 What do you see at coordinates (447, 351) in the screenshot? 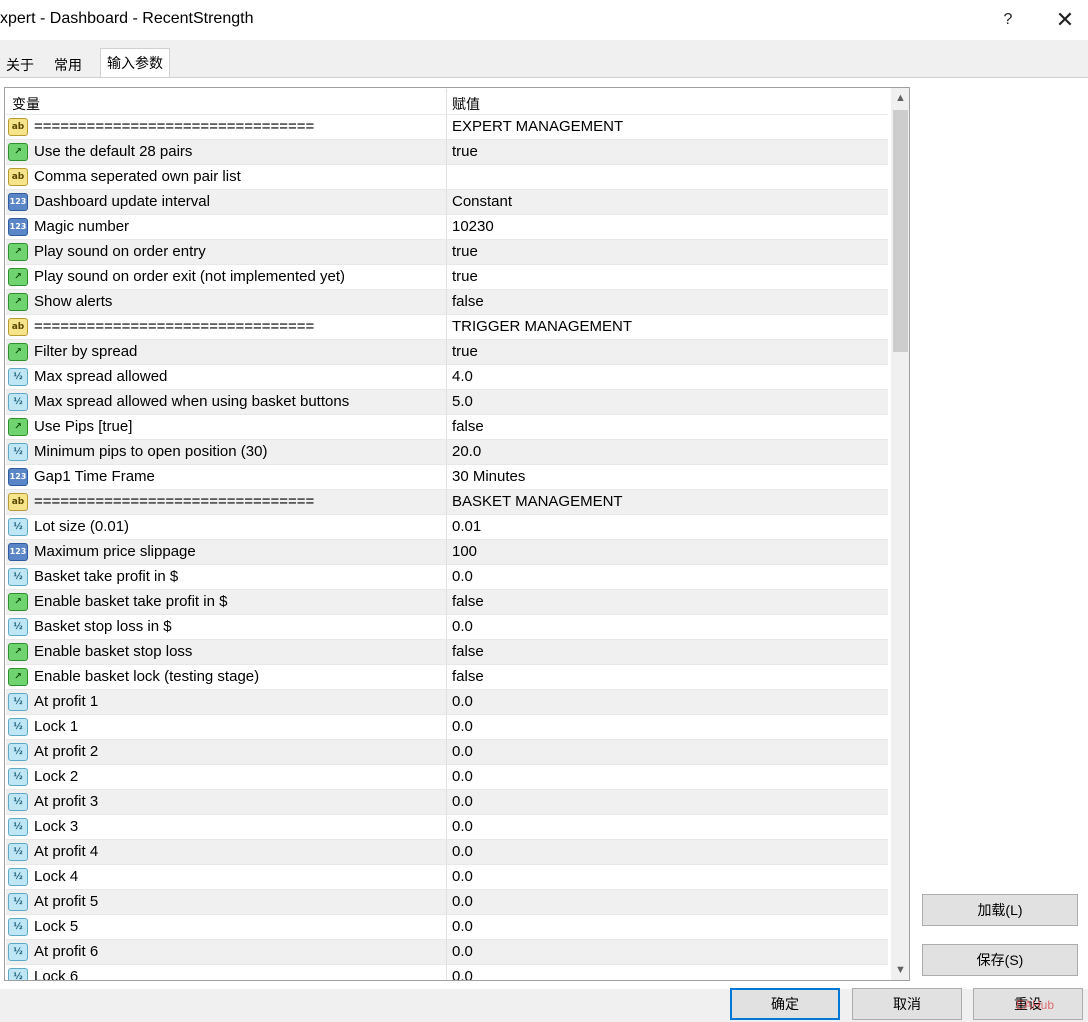
I see `table-row: ↗ Filter by spread true` at bounding box center [447, 351].